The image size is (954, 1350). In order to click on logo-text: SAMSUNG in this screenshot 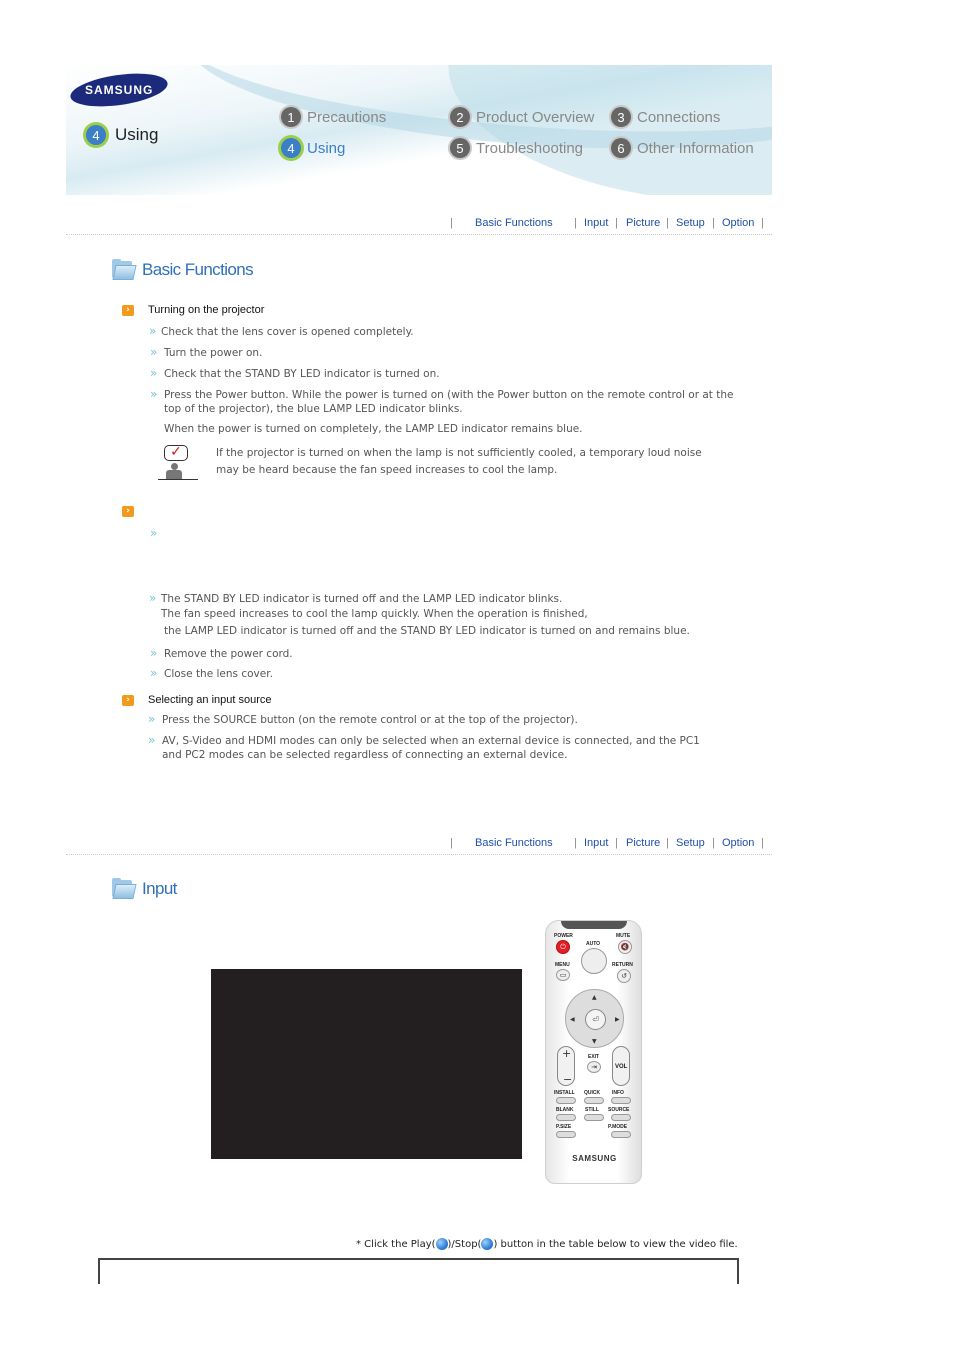, I will do `click(119, 90)`.